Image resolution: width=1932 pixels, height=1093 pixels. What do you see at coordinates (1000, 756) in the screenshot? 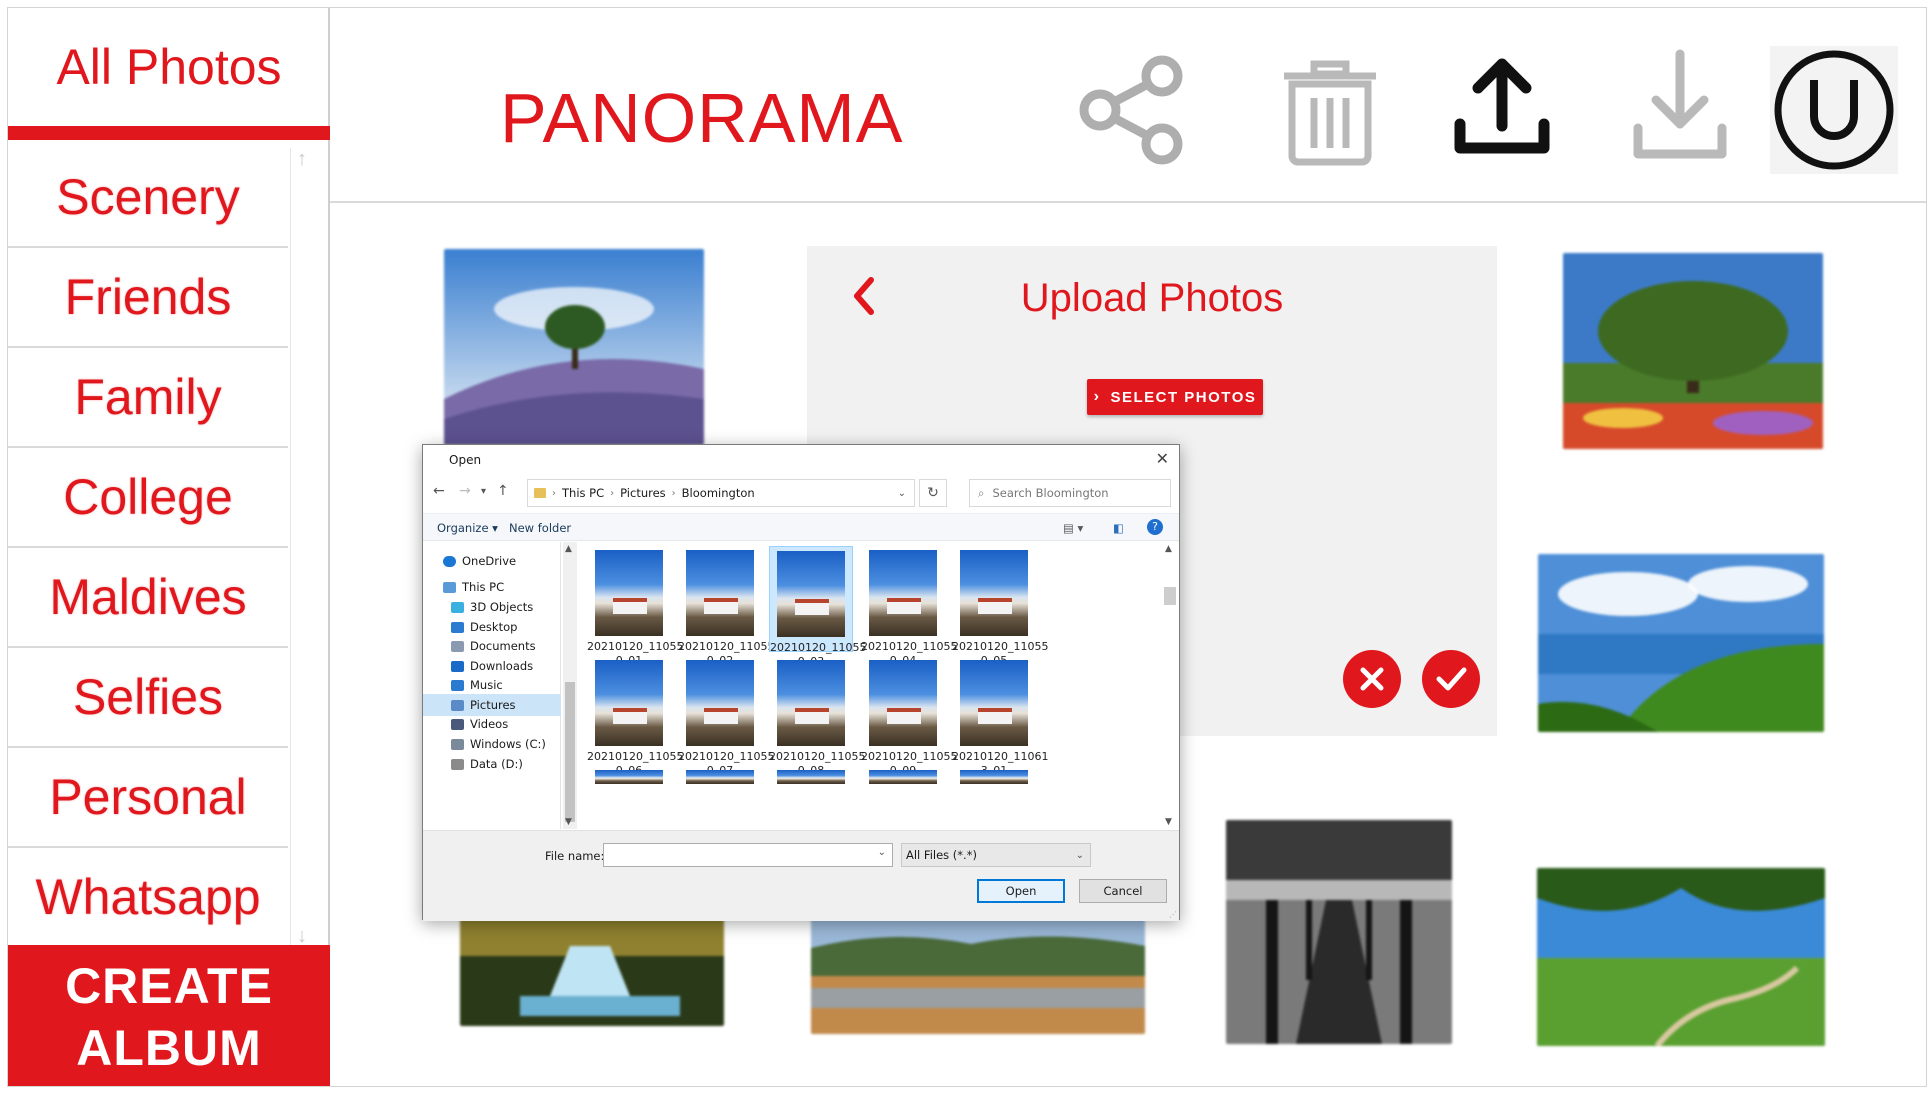
I see `file-name-line: 20210120_11061` at bounding box center [1000, 756].